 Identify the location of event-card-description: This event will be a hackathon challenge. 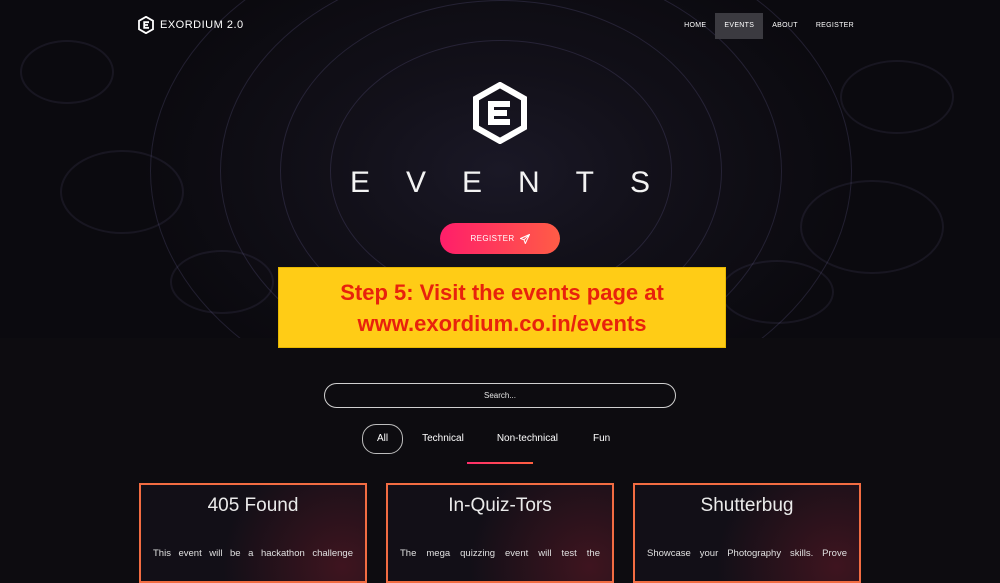
(253, 553).